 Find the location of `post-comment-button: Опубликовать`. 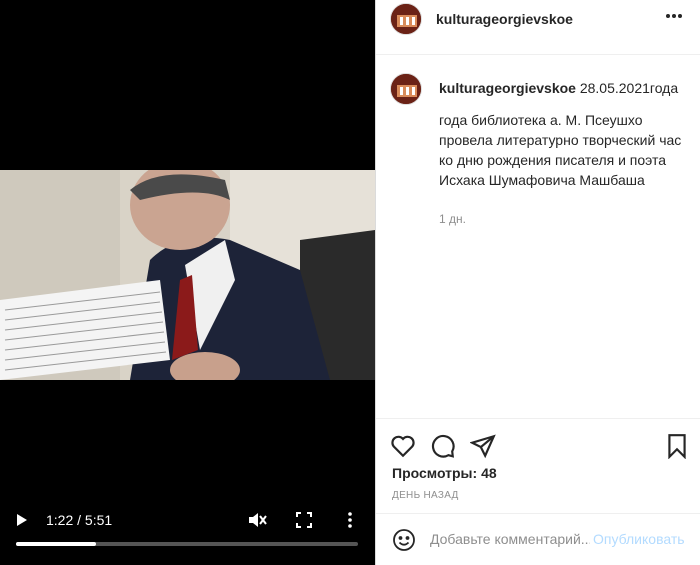

post-comment-button: Опубликовать is located at coordinates (639, 539).